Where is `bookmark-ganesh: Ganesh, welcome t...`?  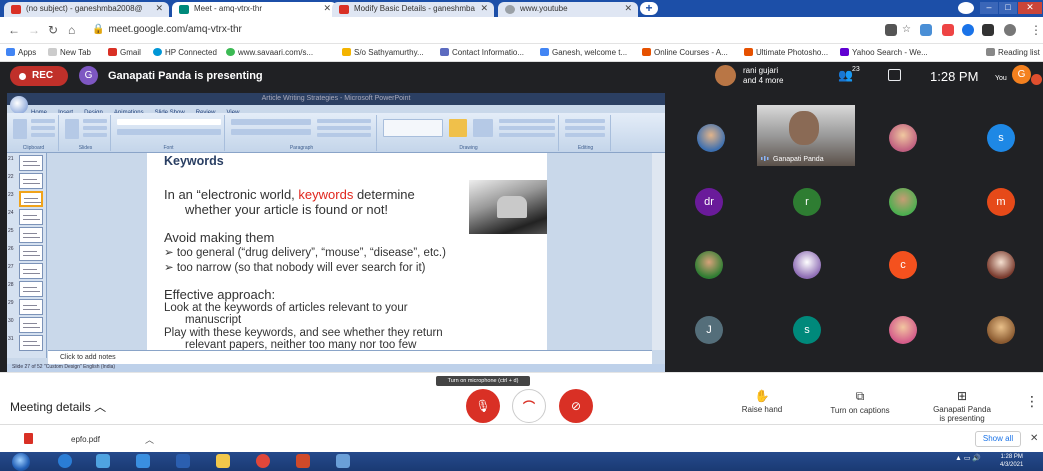
bookmark-ganesh: Ganesh, welcome t... is located at coordinates (583, 52).